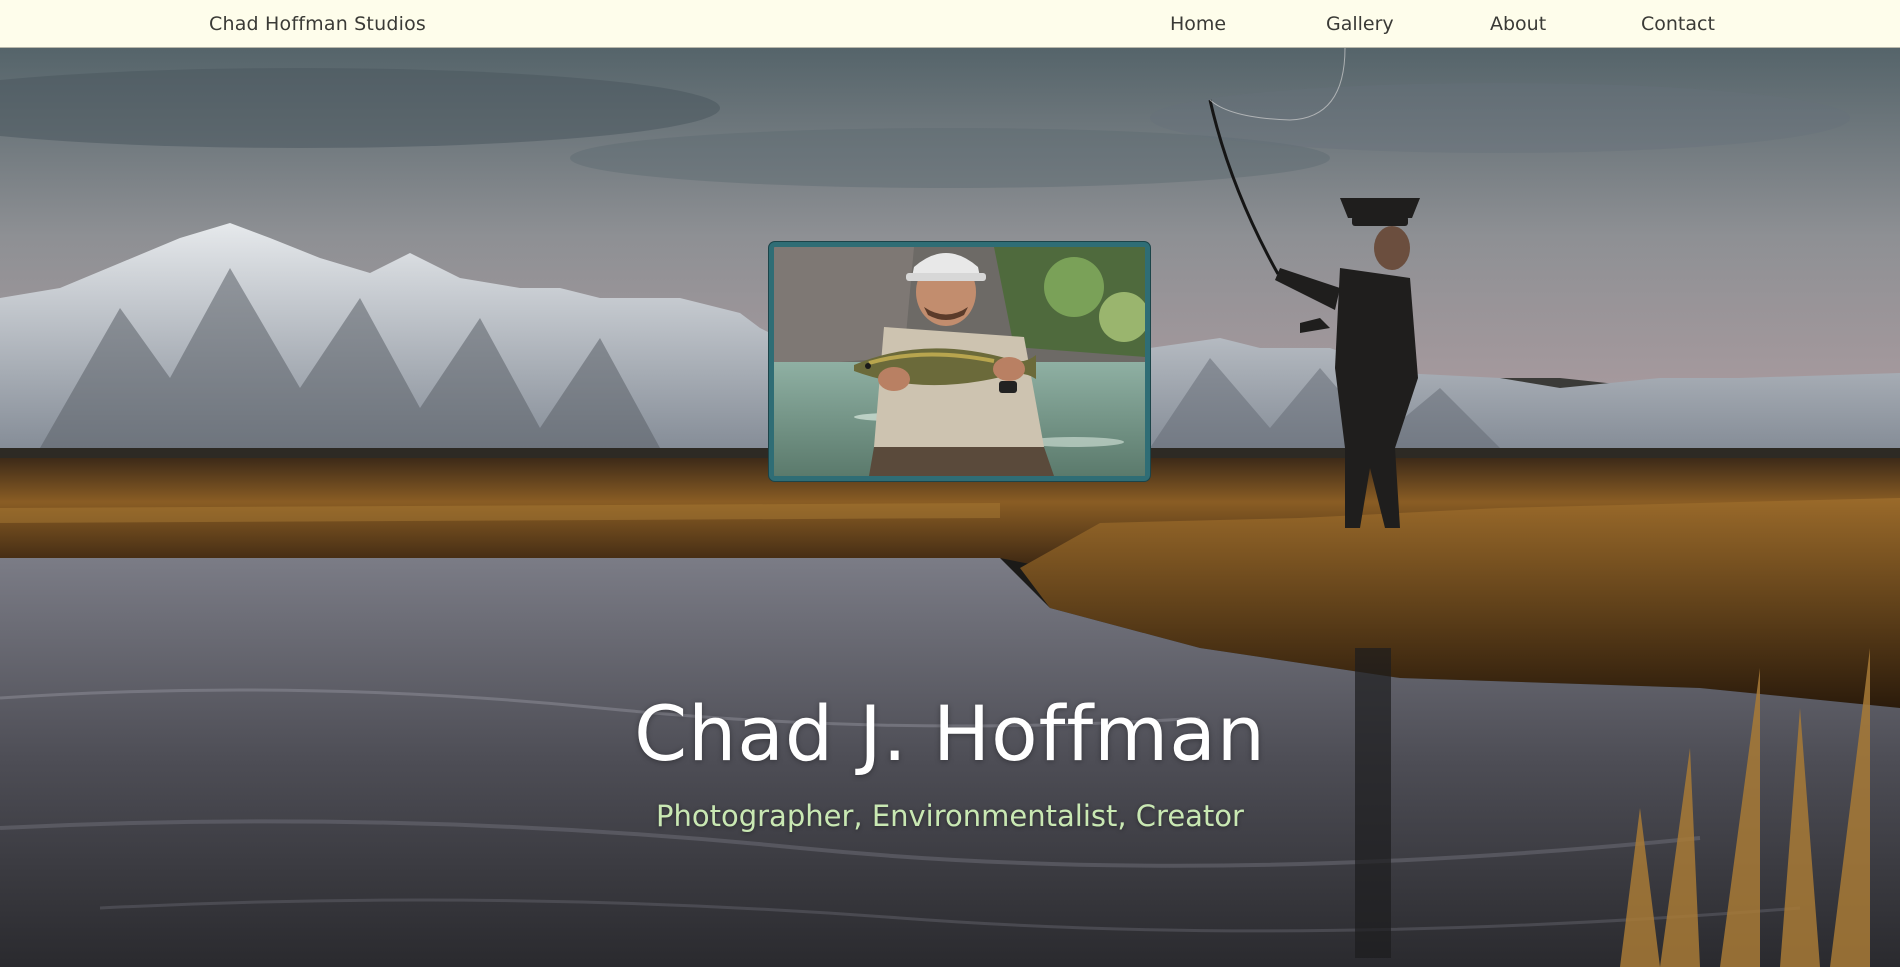 Image resolution: width=1900 pixels, height=967 pixels. What do you see at coordinates (1518, 24) in the screenshot?
I see `nav-link-about: About` at bounding box center [1518, 24].